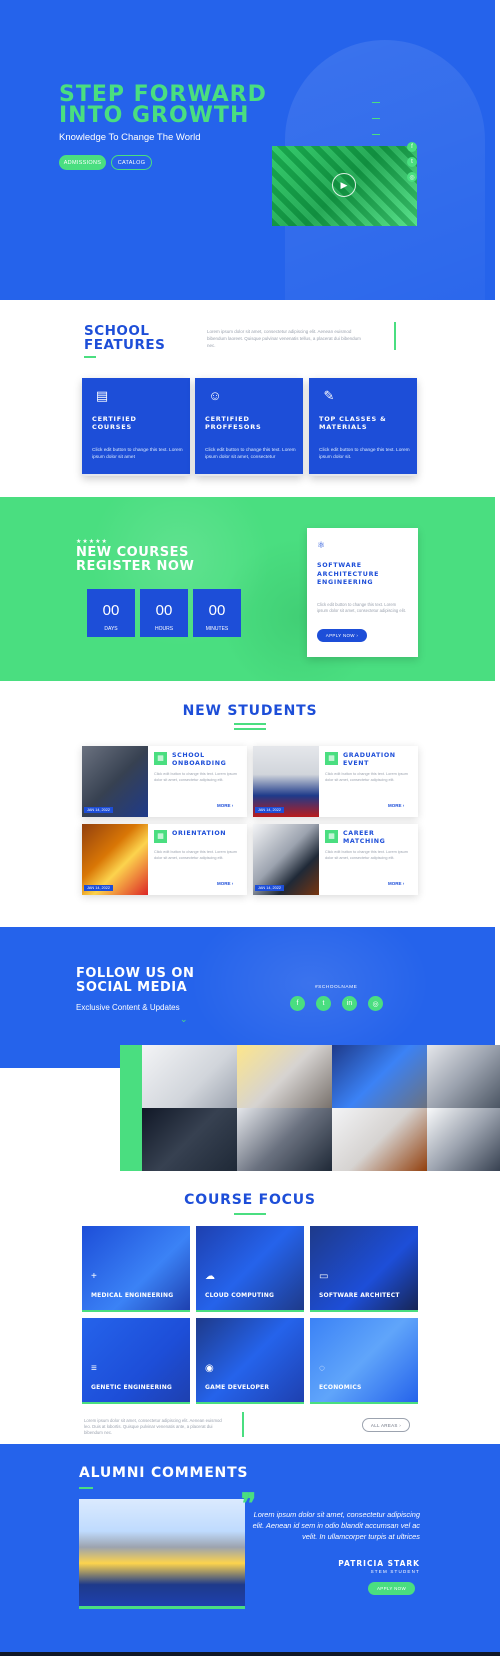  What do you see at coordinates (125, 338) in the screenshot?
I see `features-title: SCHOOL FEATURES` at bounding box center [125, 338].